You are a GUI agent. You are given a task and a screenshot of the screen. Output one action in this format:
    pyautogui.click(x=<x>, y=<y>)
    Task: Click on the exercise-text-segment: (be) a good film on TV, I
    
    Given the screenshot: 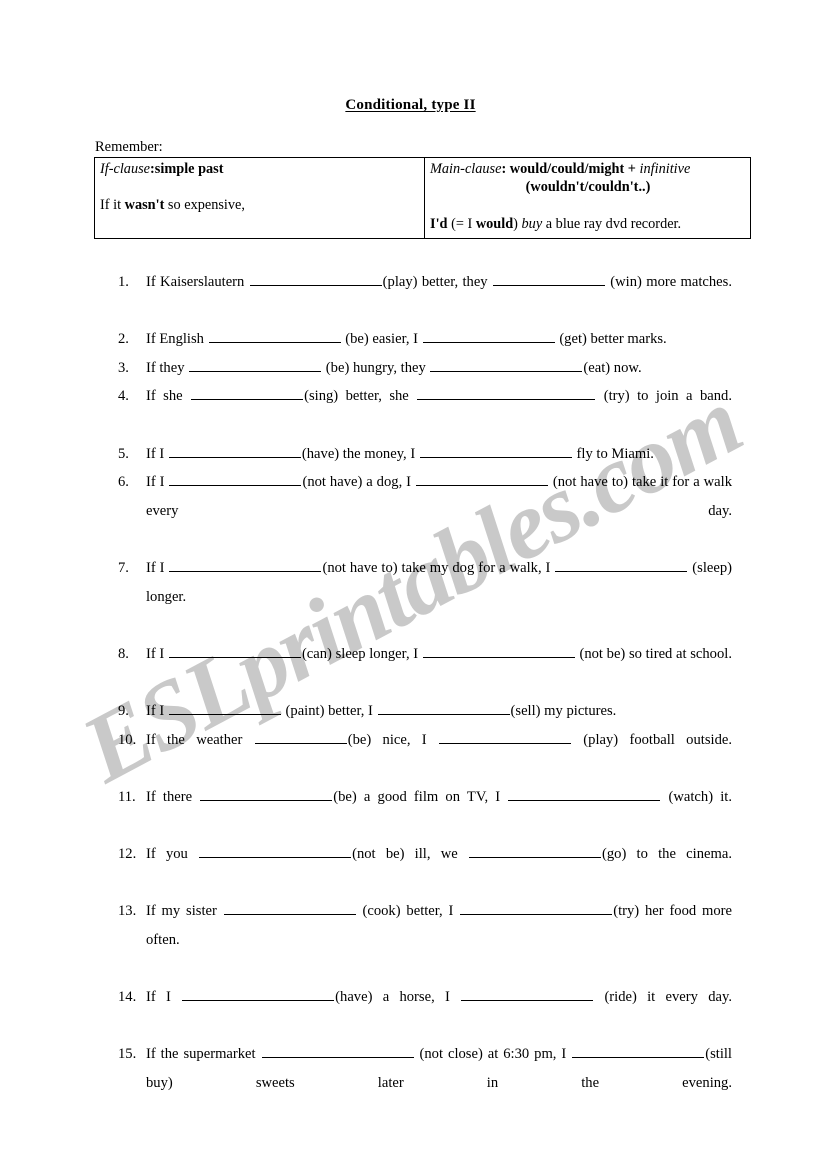 What is the action you would take?
    pyautogui.click(x=420, y=796)
    